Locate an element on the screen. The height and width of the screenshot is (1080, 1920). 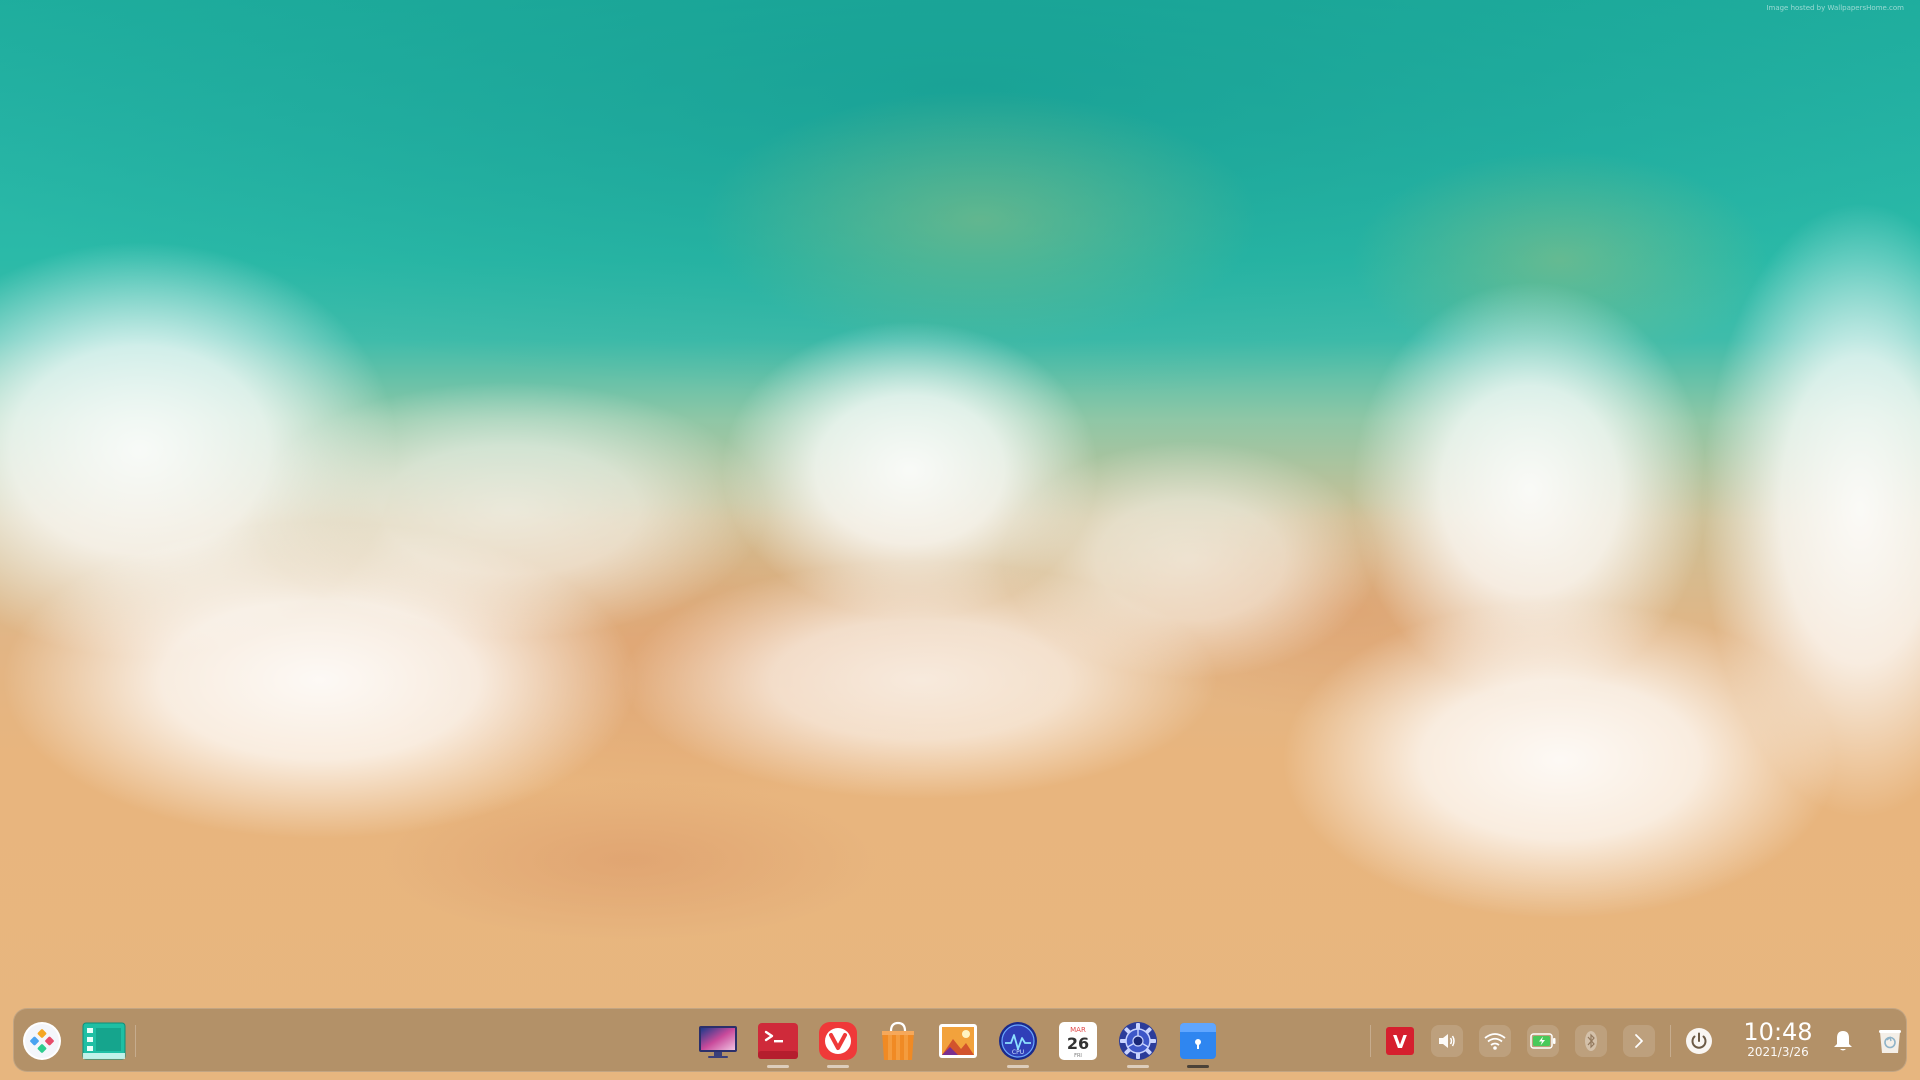
tray-bluetooth is located at coordinates (1591, 1041).